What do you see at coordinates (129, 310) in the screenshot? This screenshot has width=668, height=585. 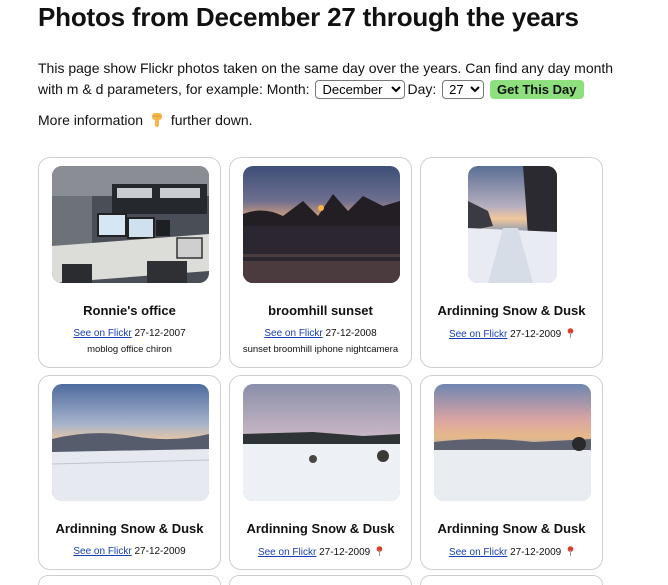 I see `card-title: Ronnie's office` at bounding box center [129, 310].